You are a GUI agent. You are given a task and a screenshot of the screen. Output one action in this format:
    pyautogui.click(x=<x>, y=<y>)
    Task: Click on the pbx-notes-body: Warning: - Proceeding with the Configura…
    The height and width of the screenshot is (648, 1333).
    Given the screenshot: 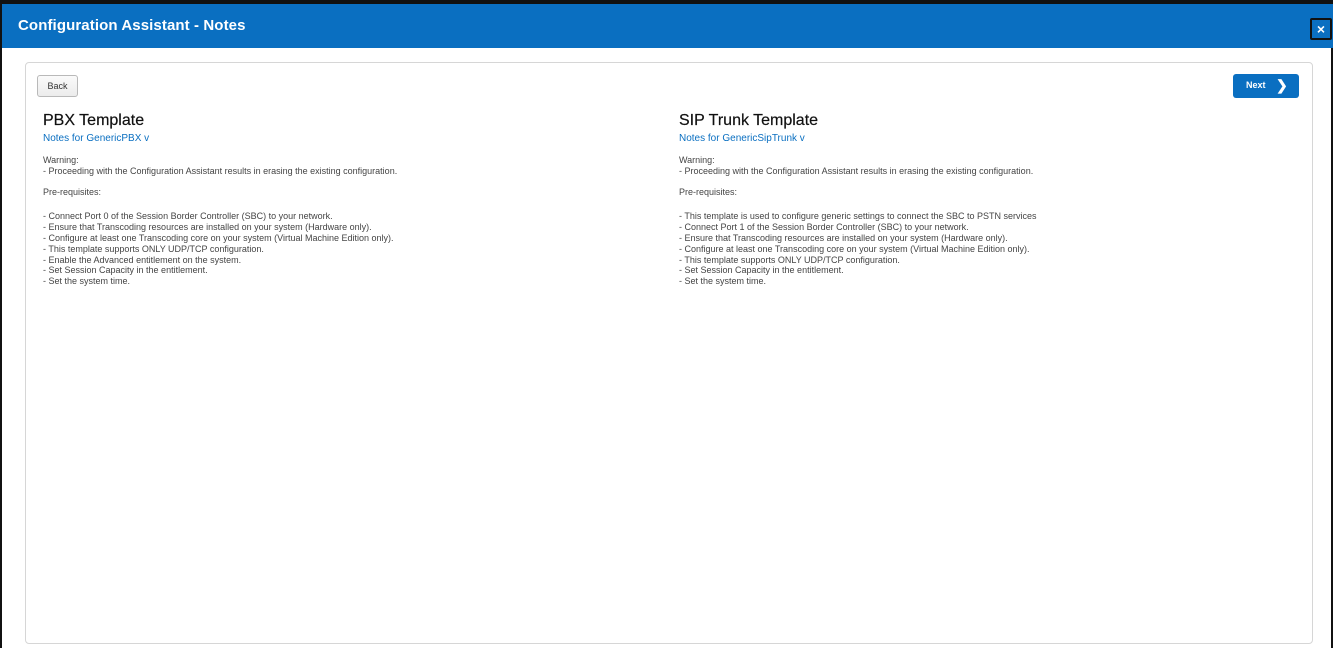 What is the action you would take?
    pyautogui.click(x=343, y=221)
    